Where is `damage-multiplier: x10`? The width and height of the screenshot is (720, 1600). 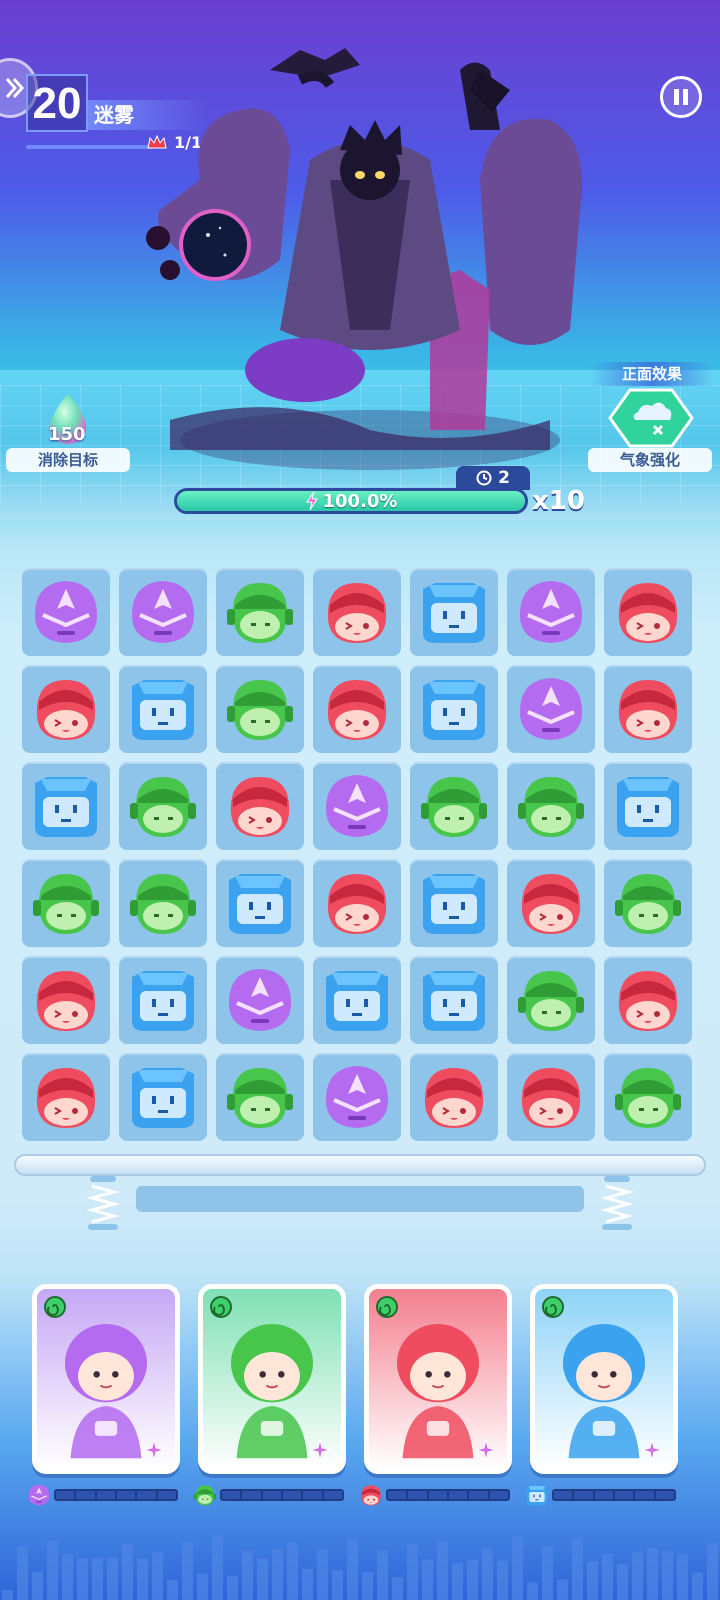 damage-multiplier: x10 is located at coordinates (558, 501).